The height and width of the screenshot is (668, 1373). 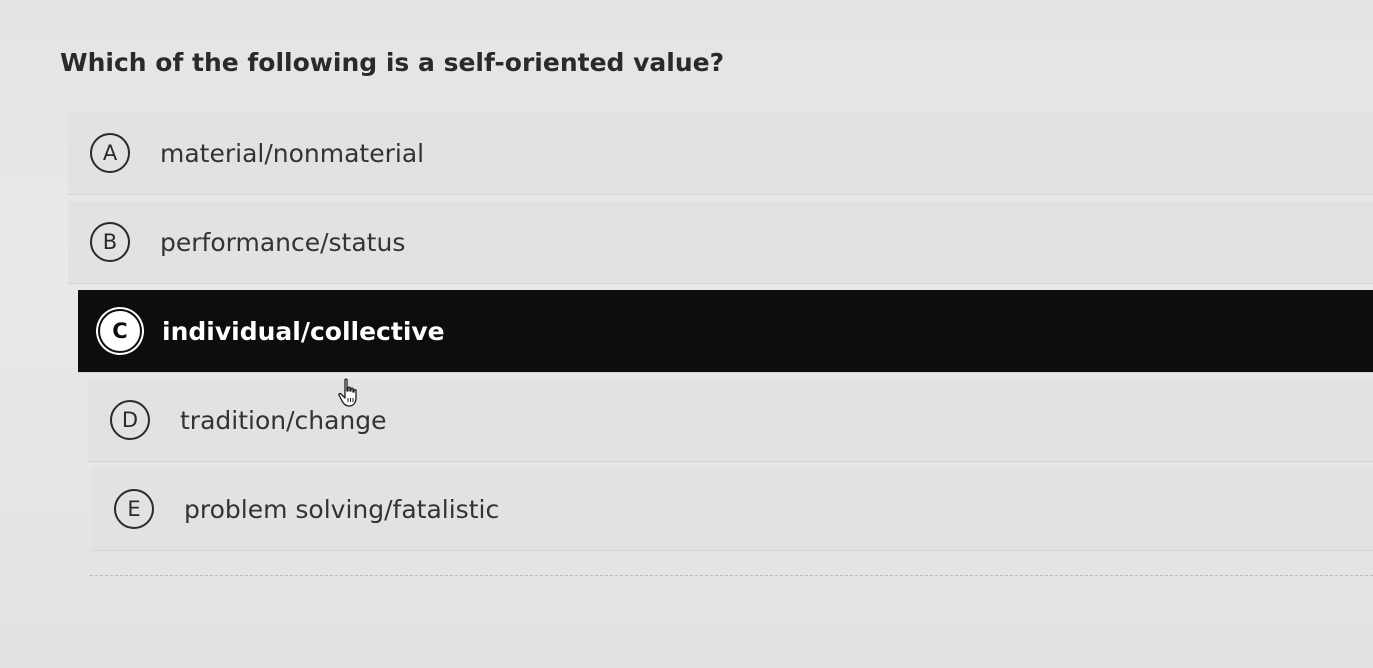 I want to click on option-label: material/nonmaterial, so click(x=292, y=153).